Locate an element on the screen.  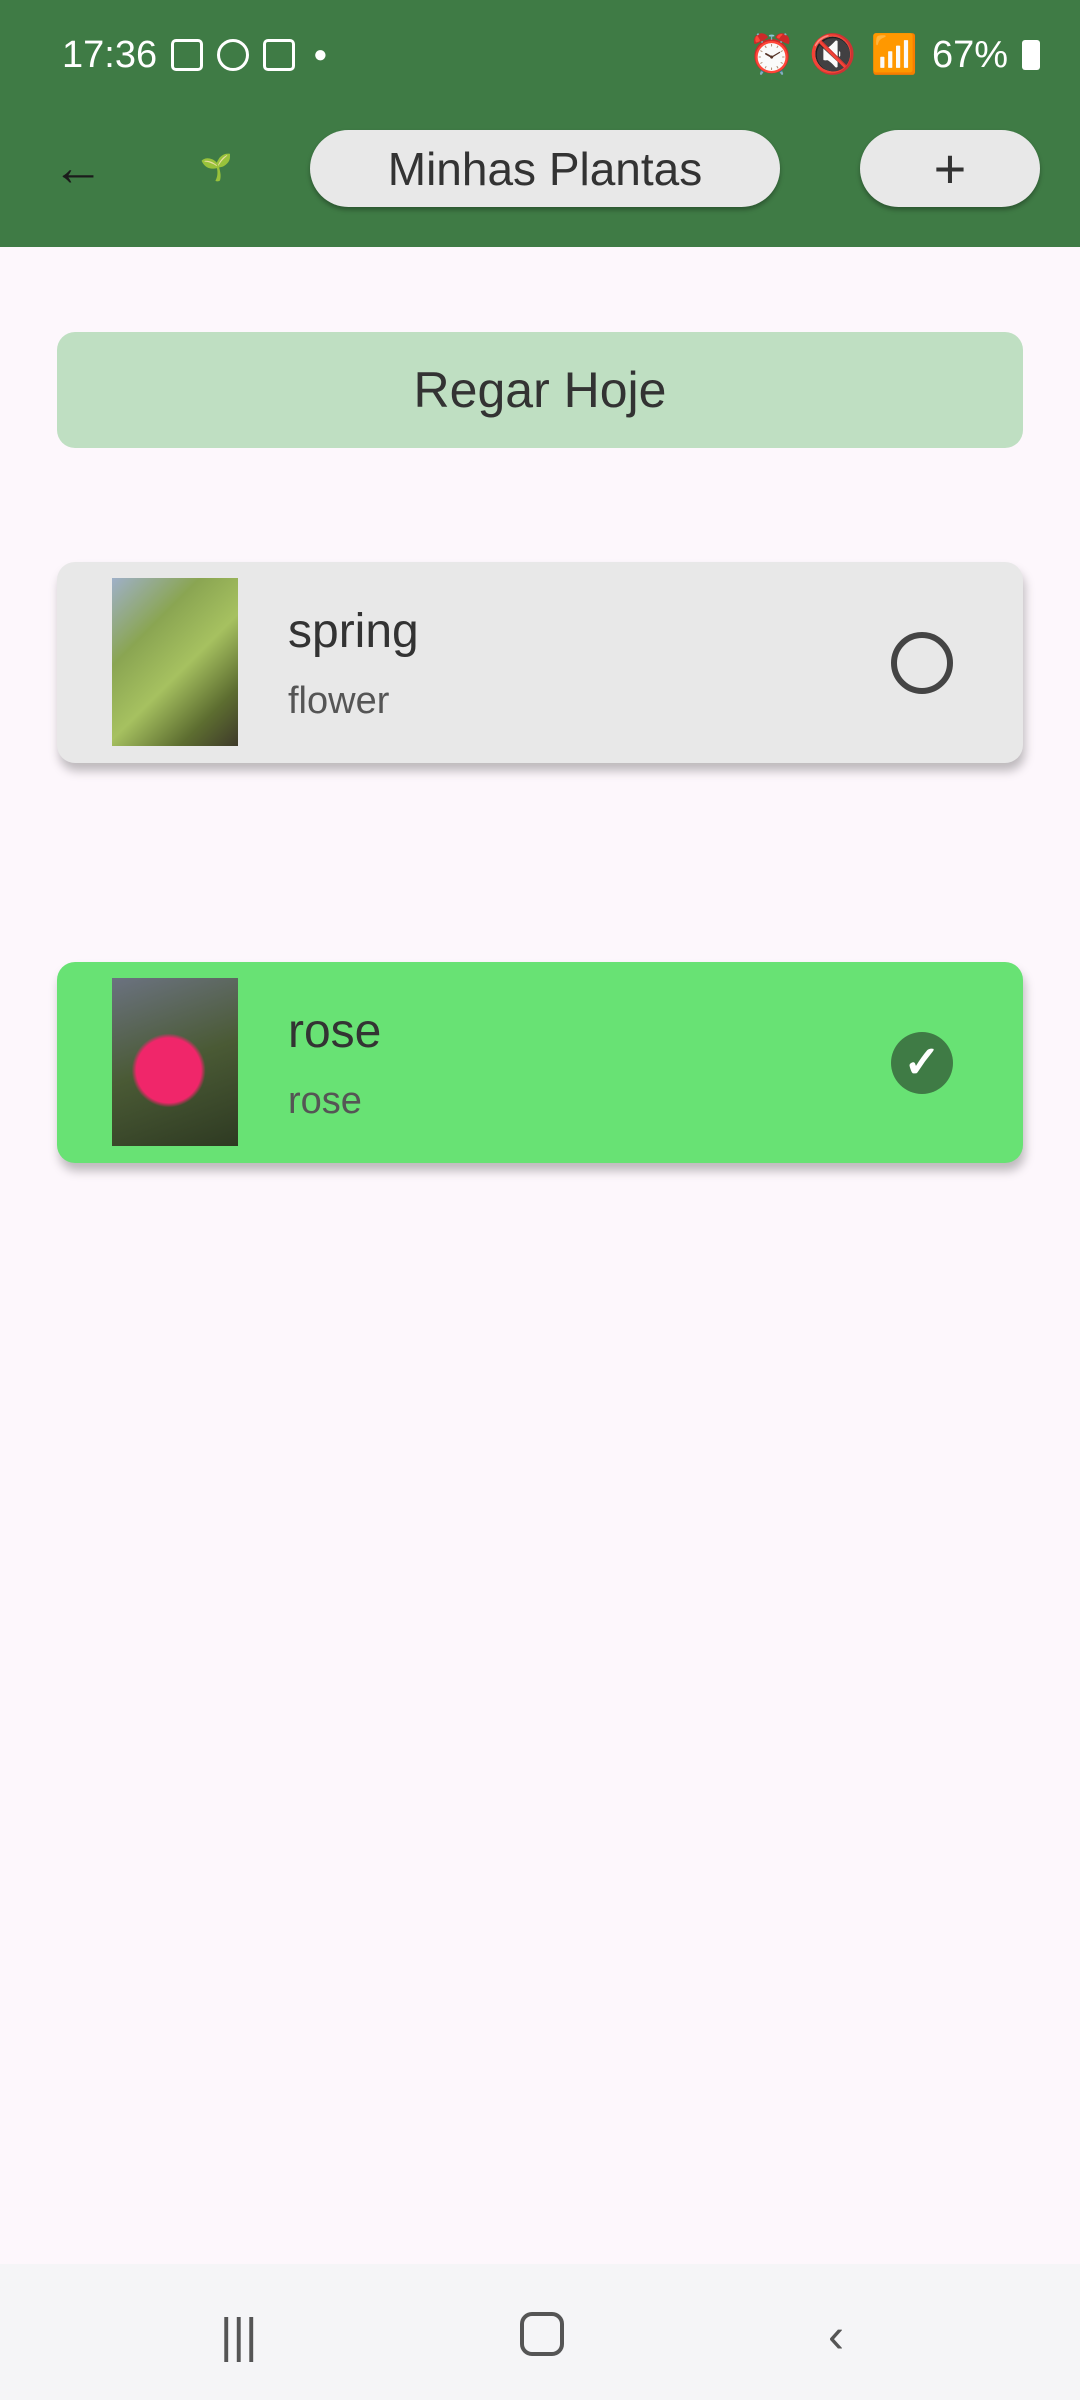
navigation-bar: ||| ‹ is located at coordinates (540, 2332).